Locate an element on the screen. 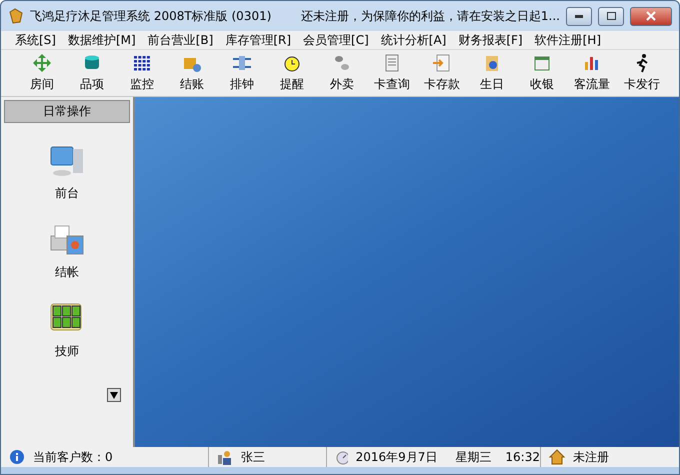  menu-item: 库存管理[R] is located at coordinates (258, 40).